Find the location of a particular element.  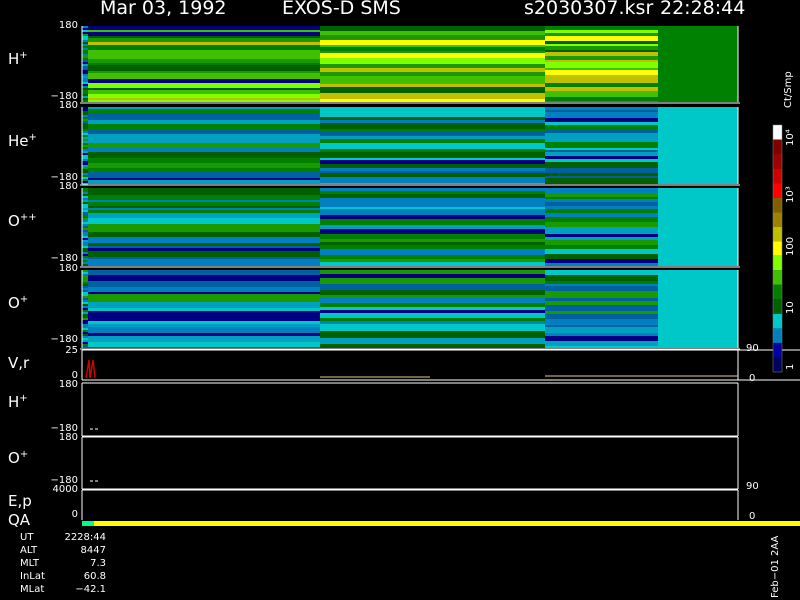

spectrogram-fill is located at coordinates (698, 145).